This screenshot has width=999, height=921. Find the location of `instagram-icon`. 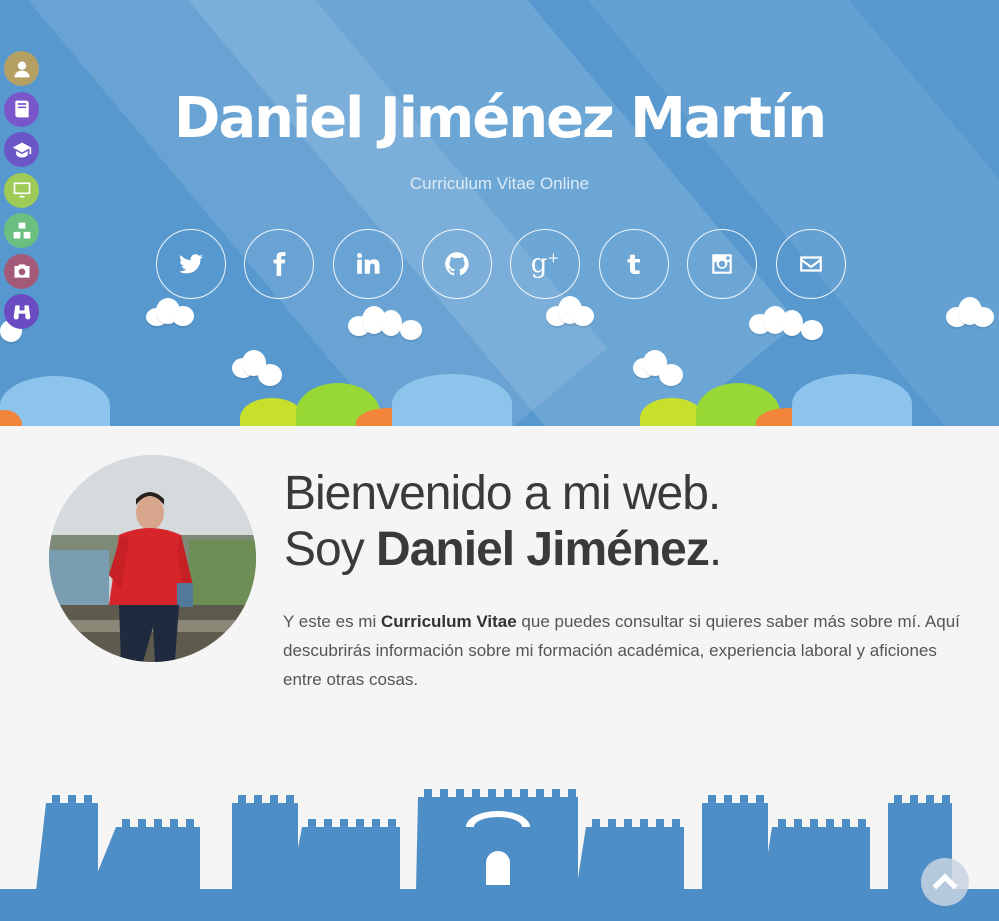

instagram-icon is located at coordinates (722, 264).